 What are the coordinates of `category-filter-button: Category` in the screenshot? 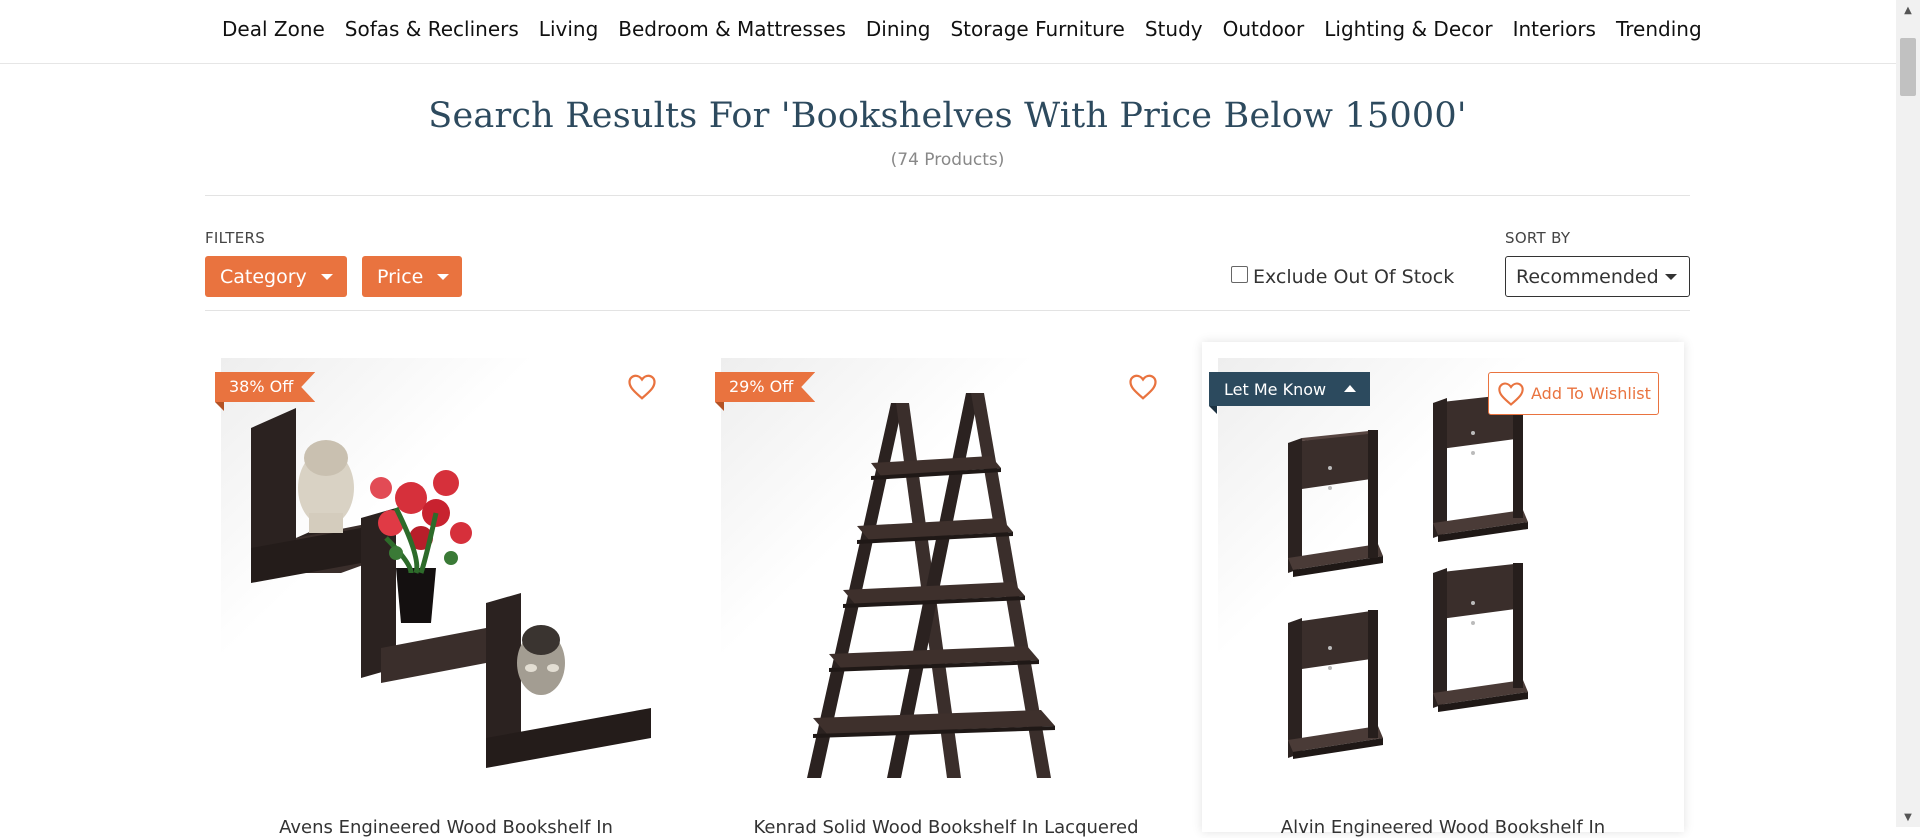 It's located at (276, 276).